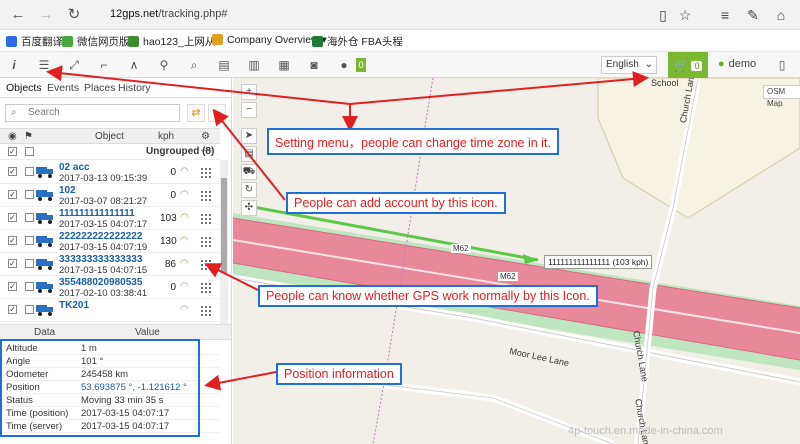 The height and width of the screenshot is (444, 800). I want to click on object-row: ✓ 222222222222222 2017-03-15 04:07:19 130 ◠, so click(110, 241).